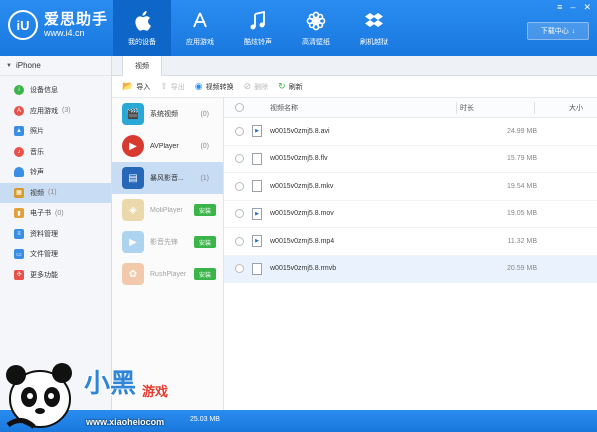 This screenshot has width=597, height=432. Describe the element at coordinates (23, 25) in the screenshot. I see `logo-mark-icon: iU` at that location.